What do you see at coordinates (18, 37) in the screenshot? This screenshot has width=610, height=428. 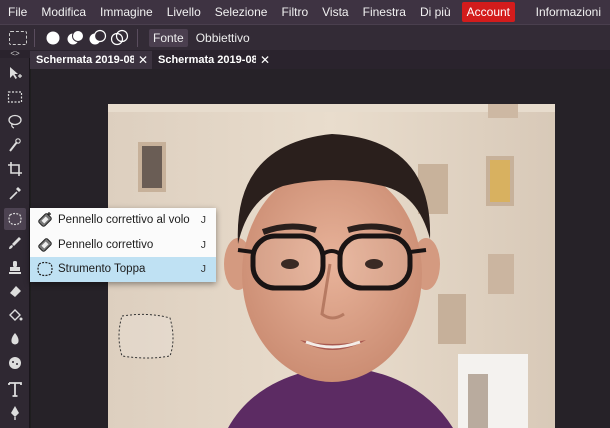 I see `patch-tool-options-icon` at bounding box center [18, 37].